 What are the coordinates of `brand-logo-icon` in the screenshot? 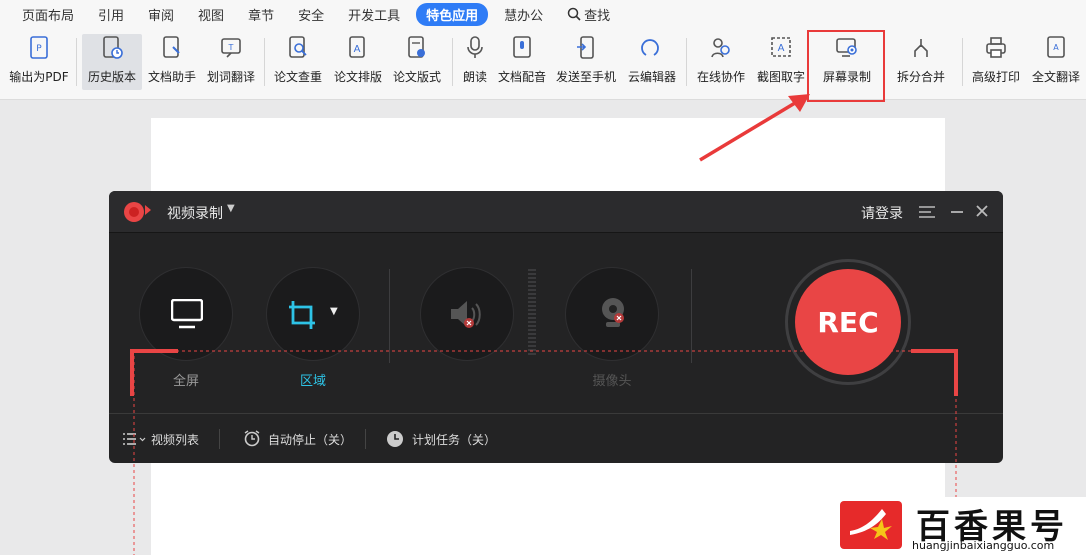 It's located at (871, 525).